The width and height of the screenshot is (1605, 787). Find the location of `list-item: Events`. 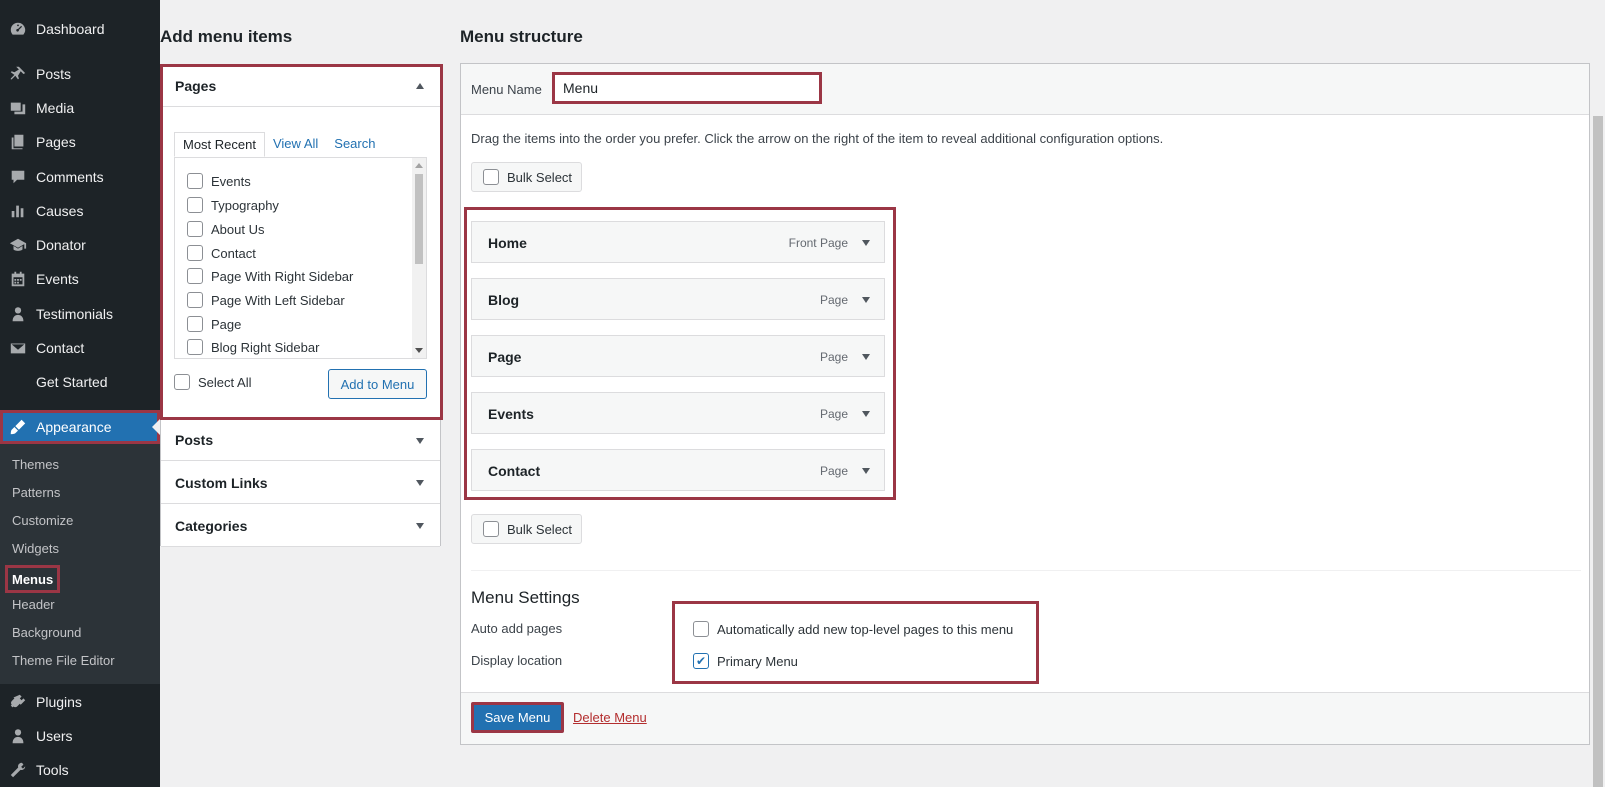

list-item: Events is located at coordinates (219, 181).